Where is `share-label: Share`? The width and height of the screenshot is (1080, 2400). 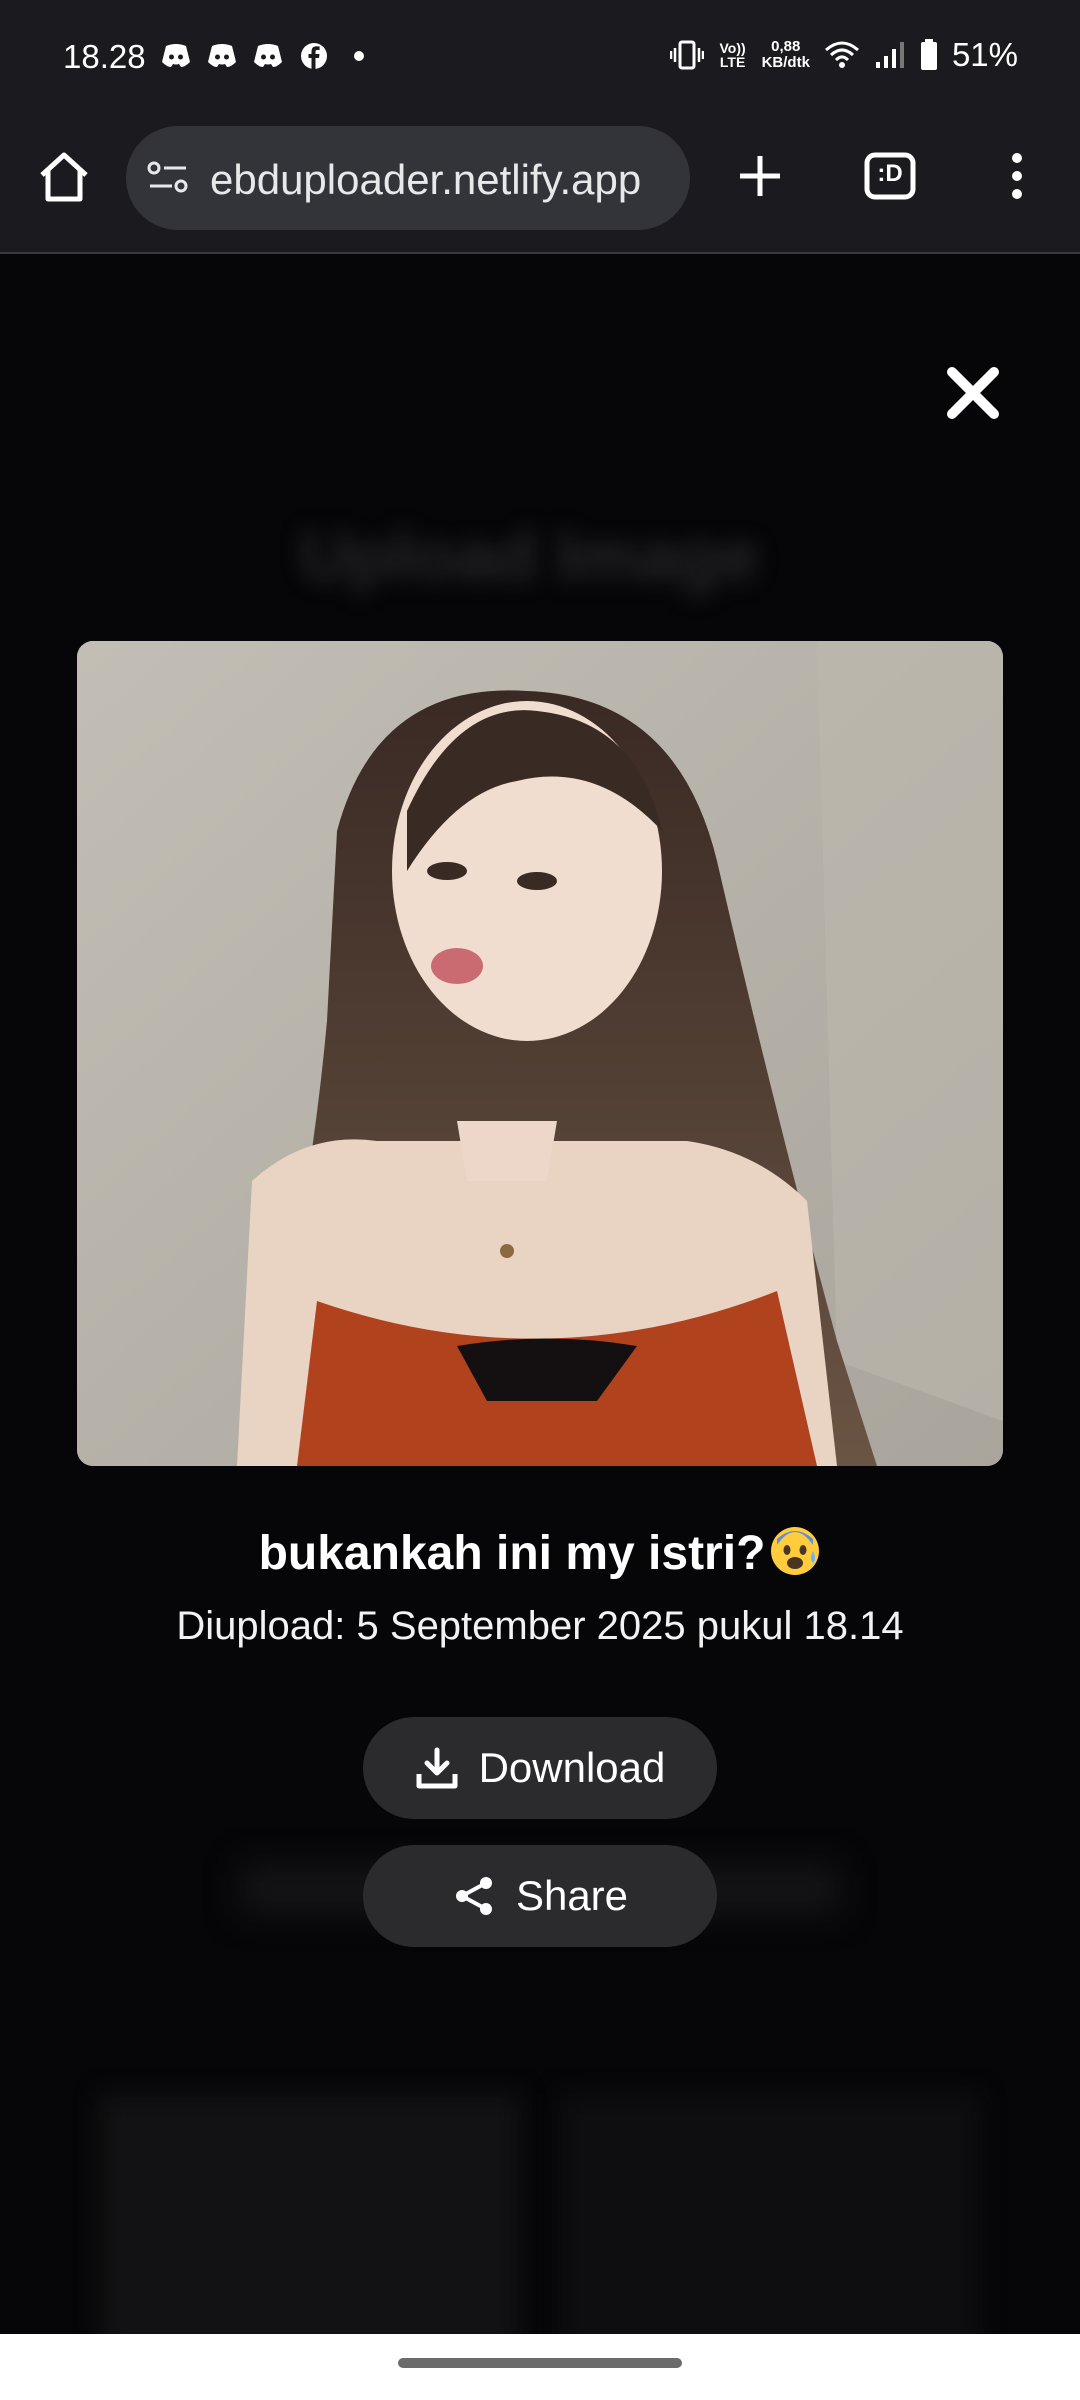
share-label: Share is located at coordinates (572, 1895).